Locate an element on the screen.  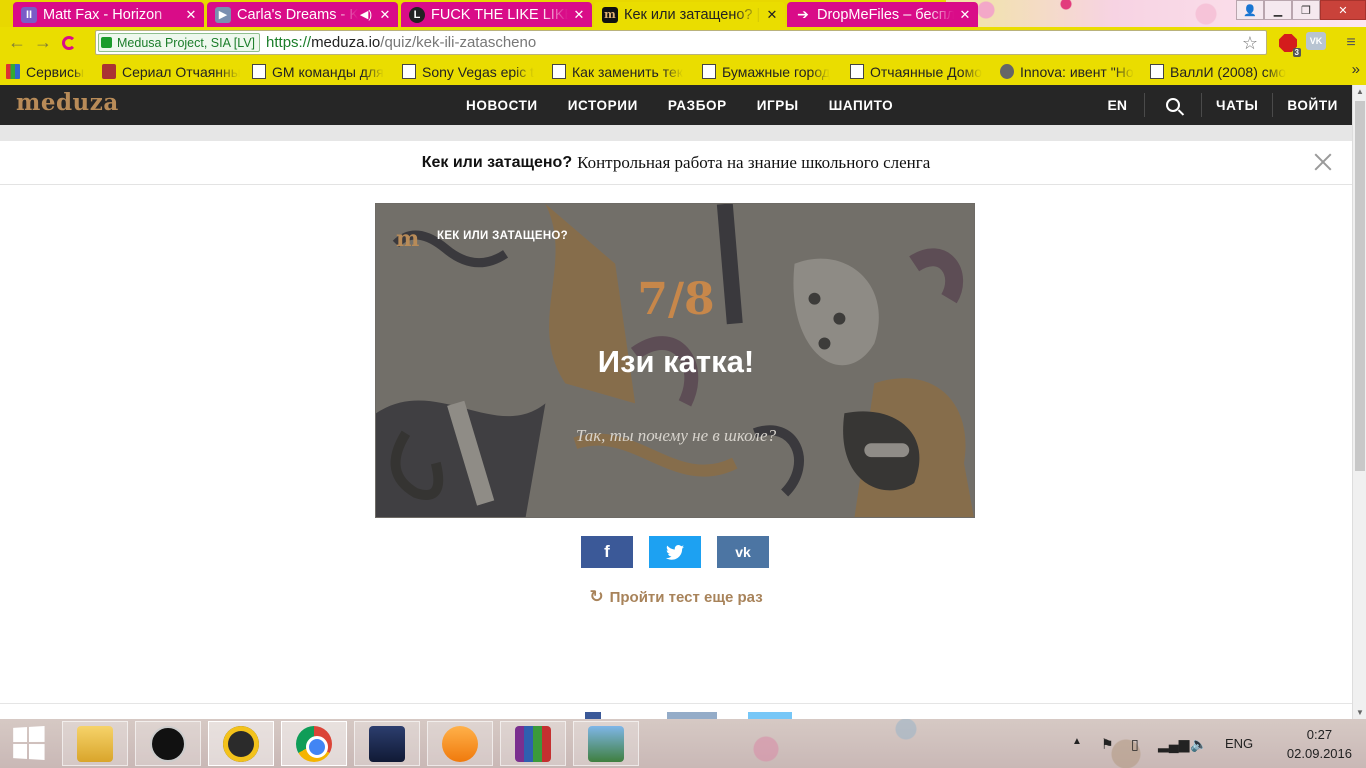
nav-analysis: РАЗБОР is located at coordinates (697, 105).